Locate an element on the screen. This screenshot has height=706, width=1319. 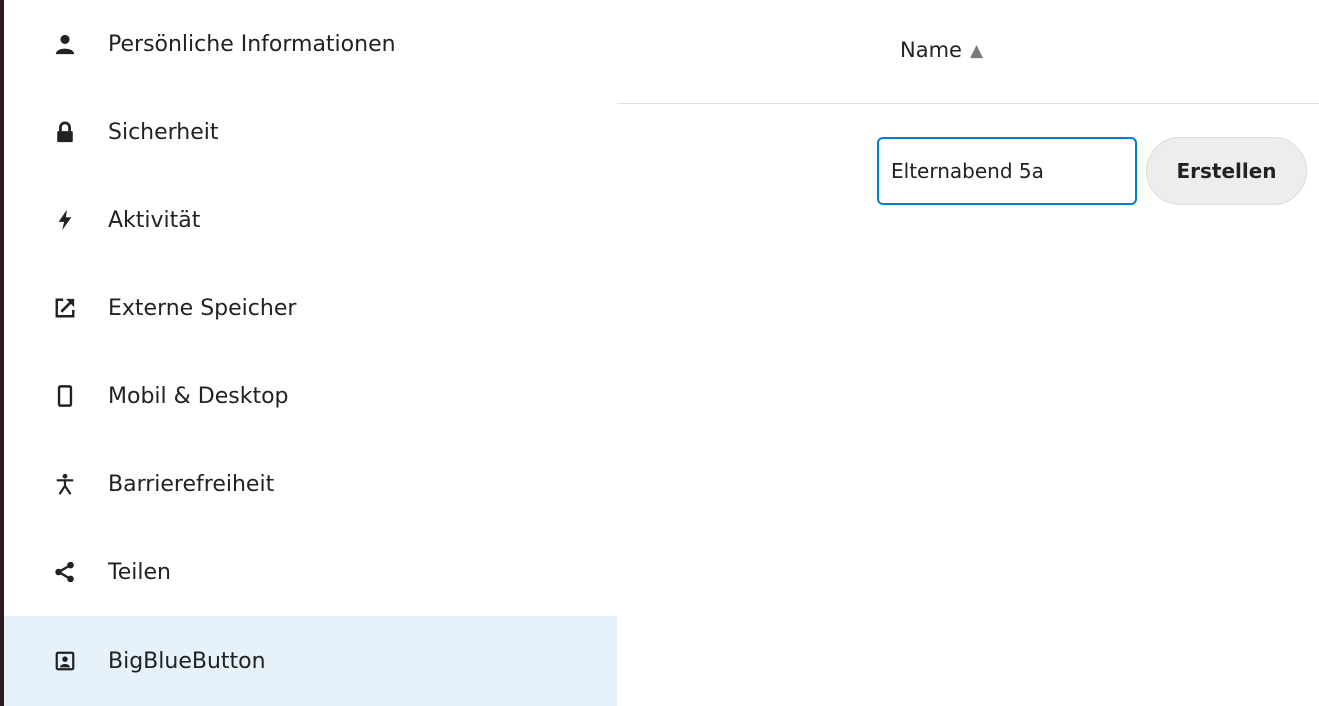
create-button: Erstellen is located at coordinates (1226, 171).